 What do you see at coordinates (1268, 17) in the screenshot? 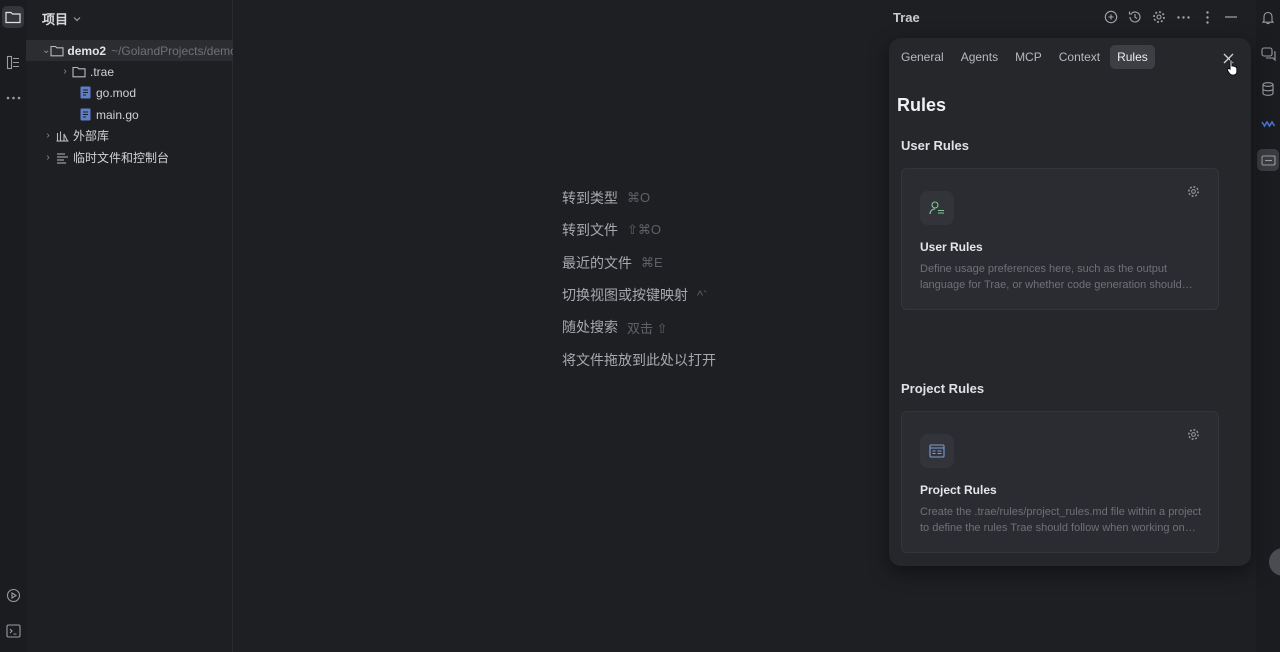
I see `notifications-bell-icon` at bounding box center [1268, 17].